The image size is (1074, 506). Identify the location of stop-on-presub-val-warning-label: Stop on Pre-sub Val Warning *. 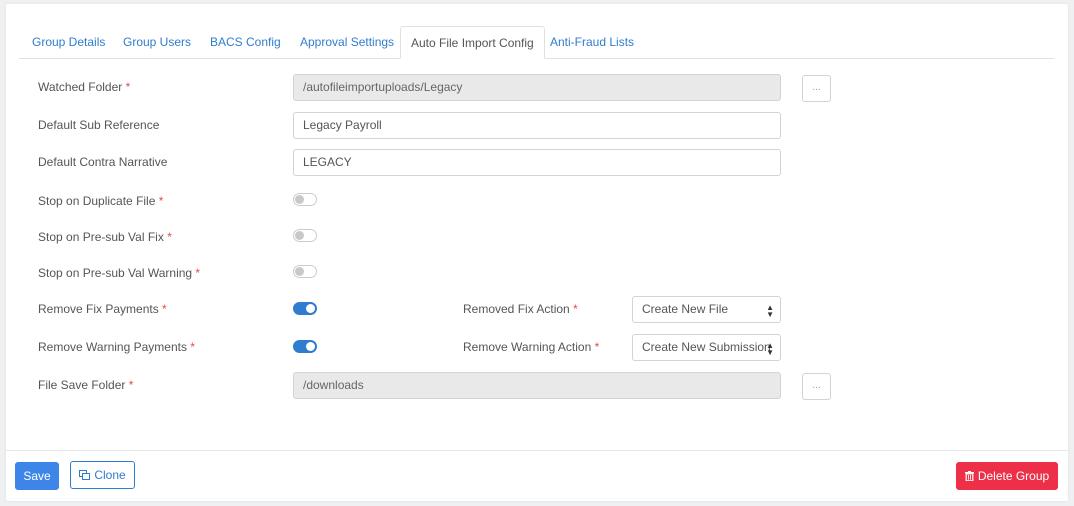
(119, 273).